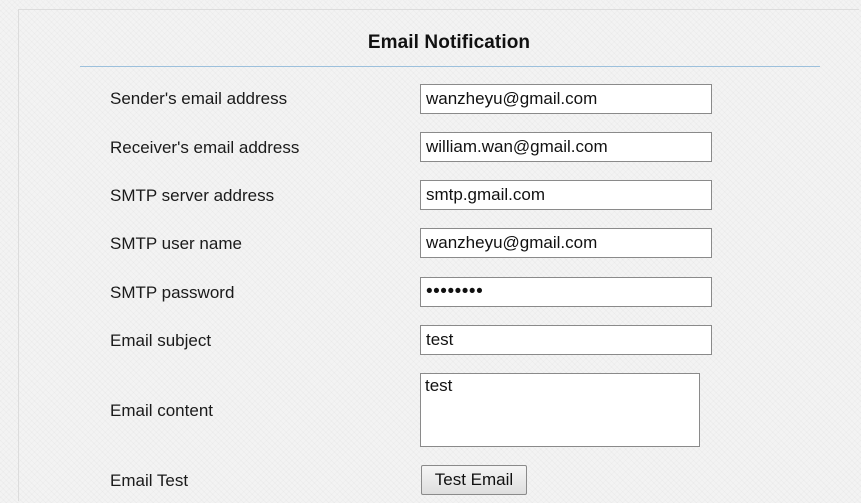 The height and width of the screenshot is (503, 861). I want to click on sender-email-input, so click(566, 99).